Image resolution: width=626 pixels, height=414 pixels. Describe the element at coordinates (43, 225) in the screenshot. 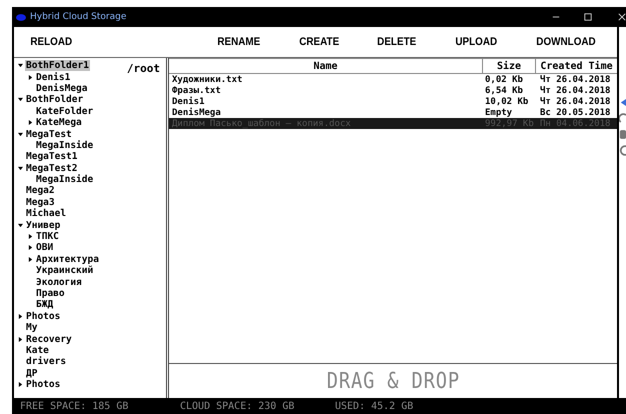

I see `tree-item: Универ` at that location.